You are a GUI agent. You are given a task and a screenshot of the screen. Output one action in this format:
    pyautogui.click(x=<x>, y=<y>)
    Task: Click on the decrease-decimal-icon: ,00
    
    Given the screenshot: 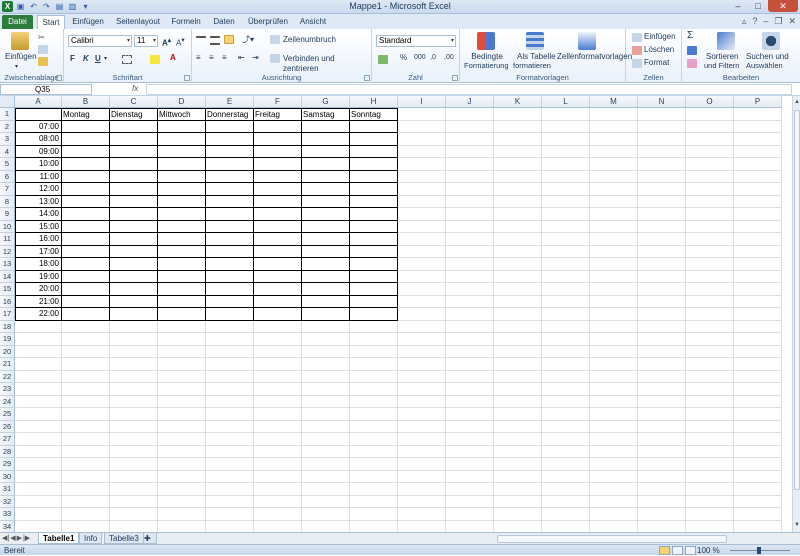 What is the action you would take?
    pyautogui.click(x=449, y=58)
    